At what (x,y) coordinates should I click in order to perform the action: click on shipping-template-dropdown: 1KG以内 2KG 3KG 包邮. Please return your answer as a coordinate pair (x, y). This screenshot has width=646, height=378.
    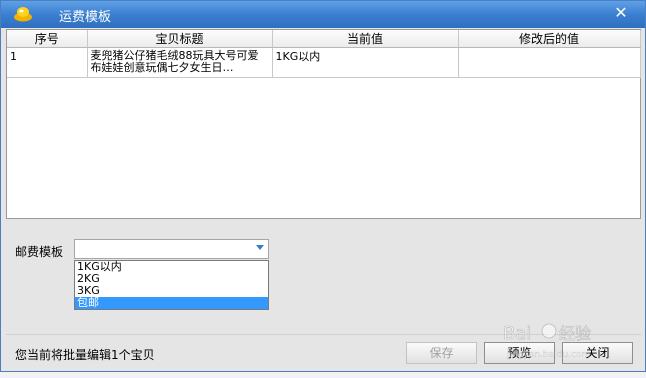
    Looking at the image, I should click on (171, 285).